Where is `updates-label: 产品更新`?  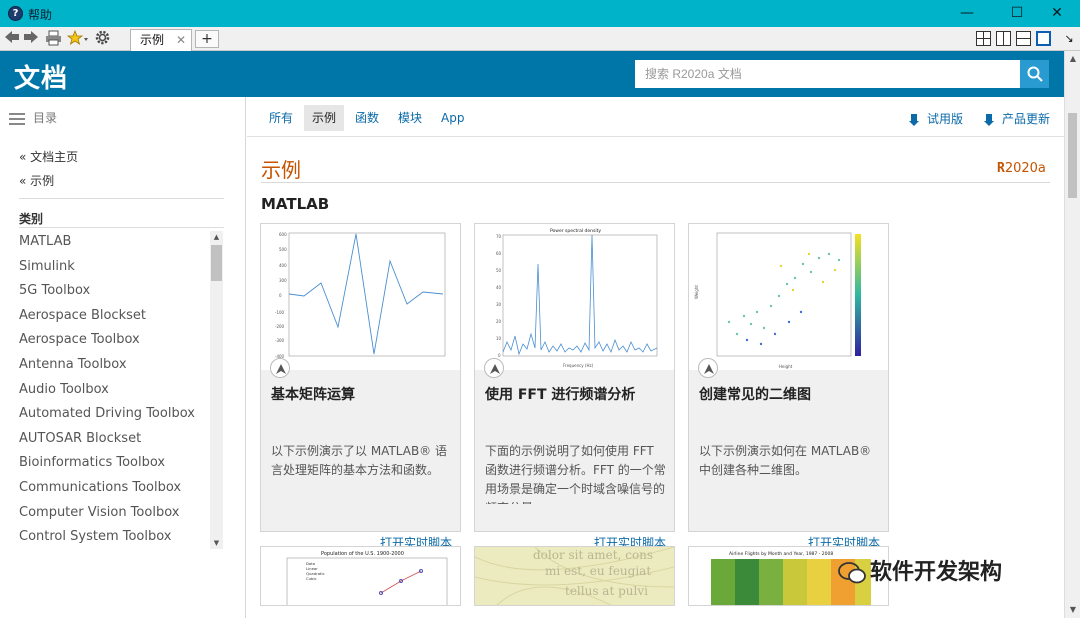
updates-label: 产品更新 is located at coordinates (1026, 119).